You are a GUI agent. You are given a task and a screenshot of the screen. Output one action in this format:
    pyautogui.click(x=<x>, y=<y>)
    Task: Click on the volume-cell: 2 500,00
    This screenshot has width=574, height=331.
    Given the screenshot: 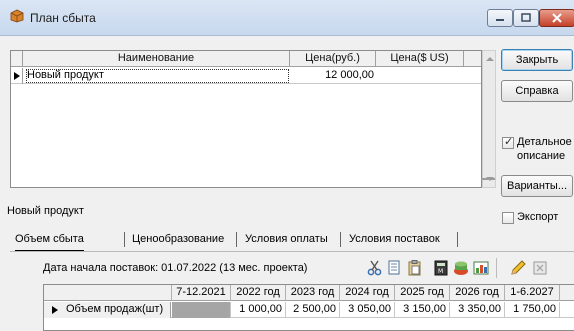 What is the action you would take?
    pyautogui.click(x=313, y=310)
    